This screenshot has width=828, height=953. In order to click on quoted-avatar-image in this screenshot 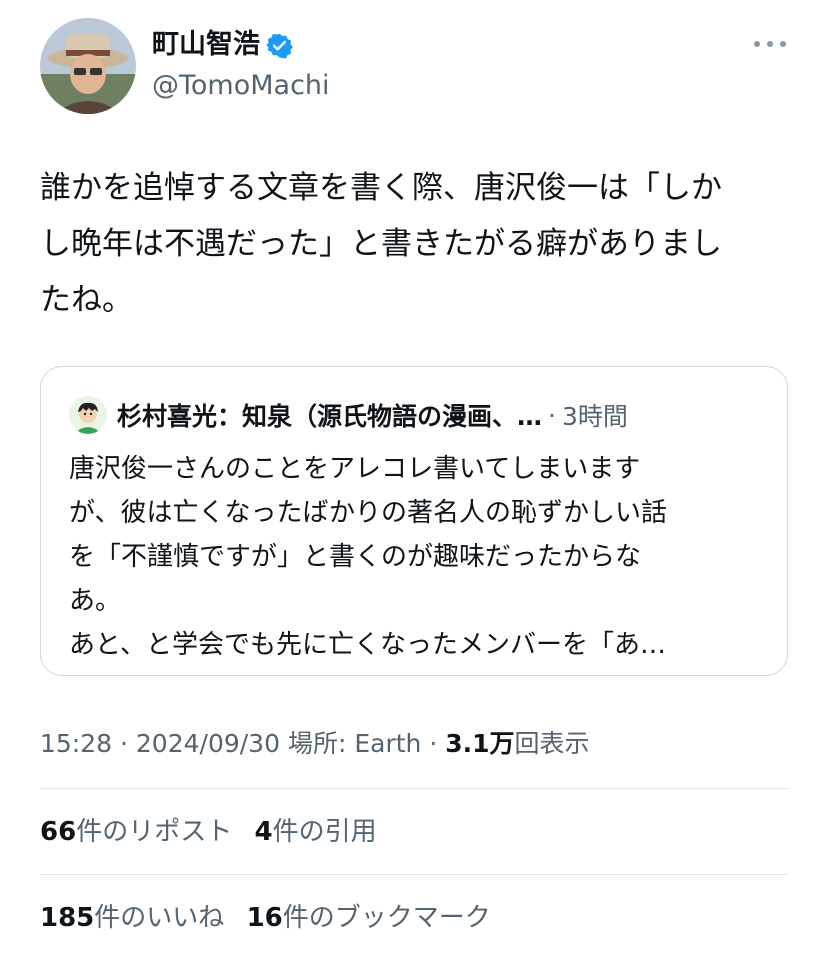, I will do `click(88, 415)`.